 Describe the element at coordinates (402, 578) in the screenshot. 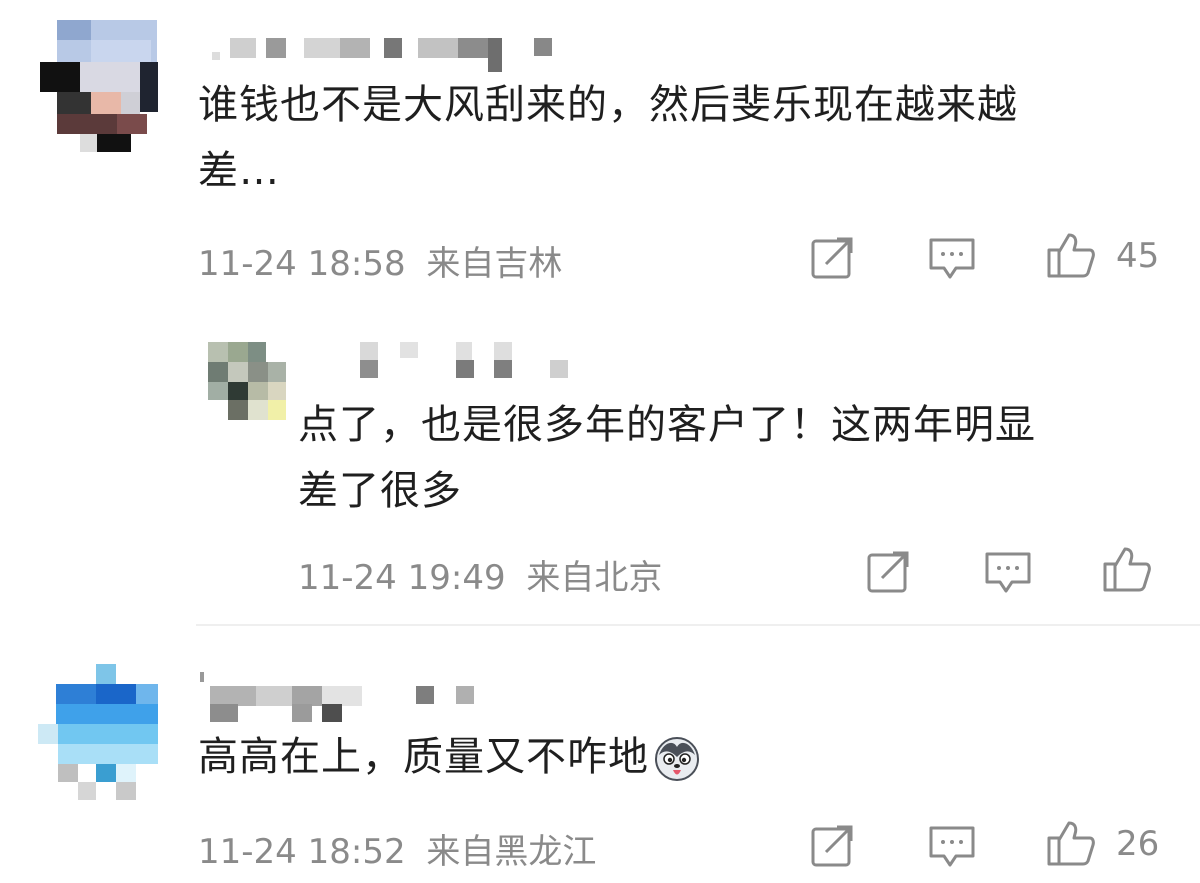

I see `comment-time: 11-24 19:49` at that location.